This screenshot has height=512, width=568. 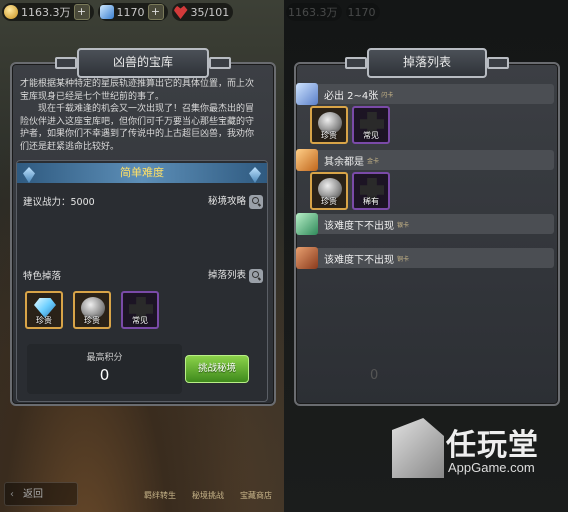 What do you see at coordinates (425, 224) in the screenshot?
I see `drop-group-3: 该难度下不出现 银卡` at bounding box center [425, 224].